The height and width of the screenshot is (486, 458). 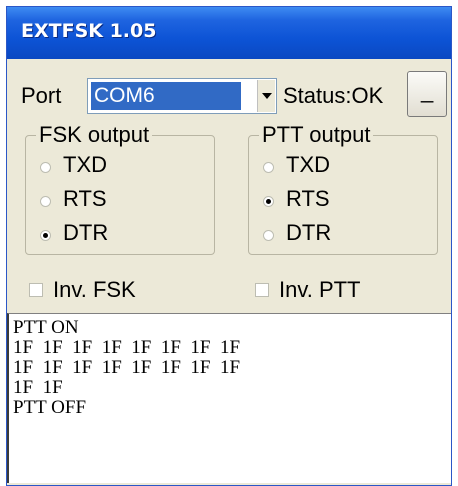 What do you see at coordinates (309, 232) in the screenshot?
I see `ptt-radio-dtr-label: DTR` at bounding box center [309, 232].